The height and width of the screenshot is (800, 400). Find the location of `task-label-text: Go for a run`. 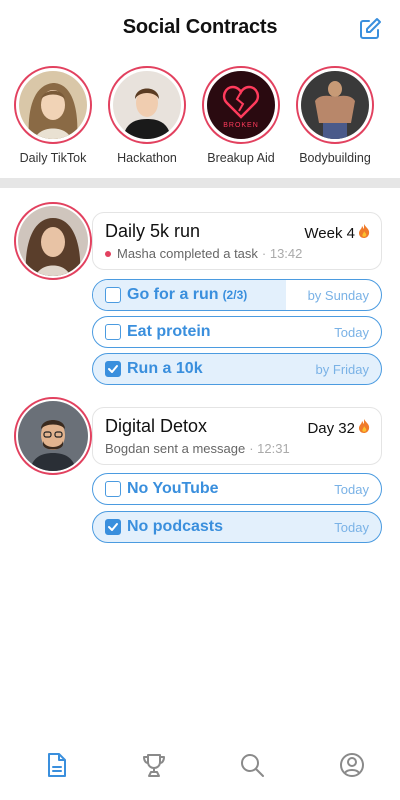

task-label-text: Go for a run is located at coordinates (173, 294).